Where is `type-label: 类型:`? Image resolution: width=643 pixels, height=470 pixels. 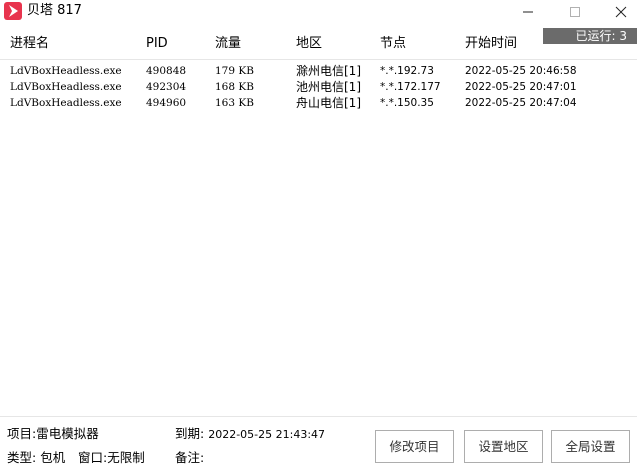
type-label: 类型: is located at coordinates (22, 457).